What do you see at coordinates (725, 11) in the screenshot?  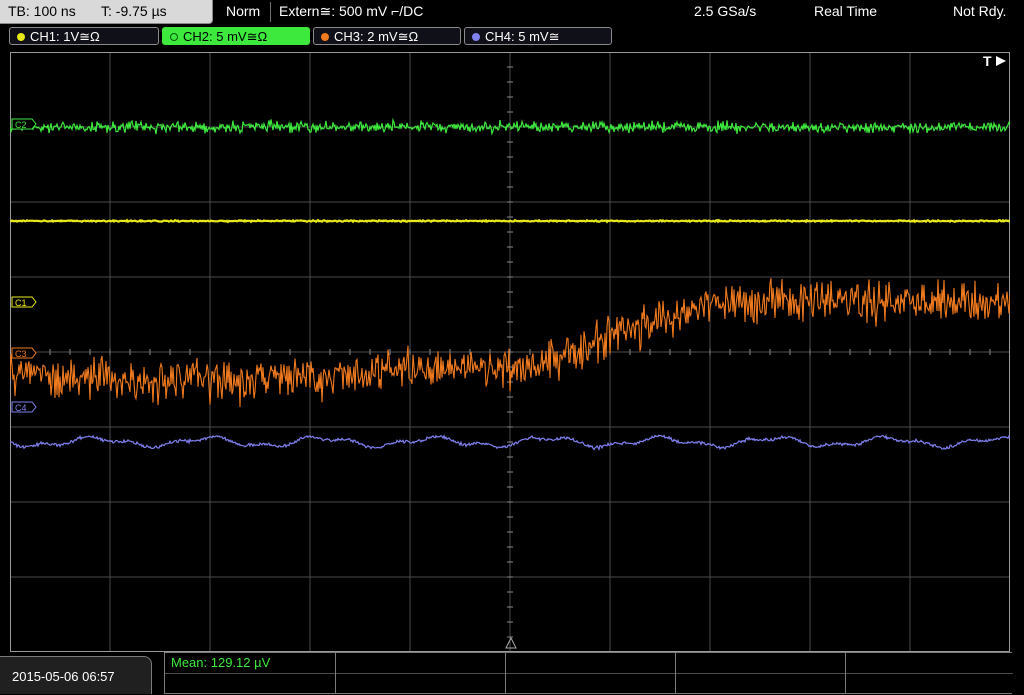 I see `sample-rate: 2.5 GSa/s` at bounding box center [725, 11].